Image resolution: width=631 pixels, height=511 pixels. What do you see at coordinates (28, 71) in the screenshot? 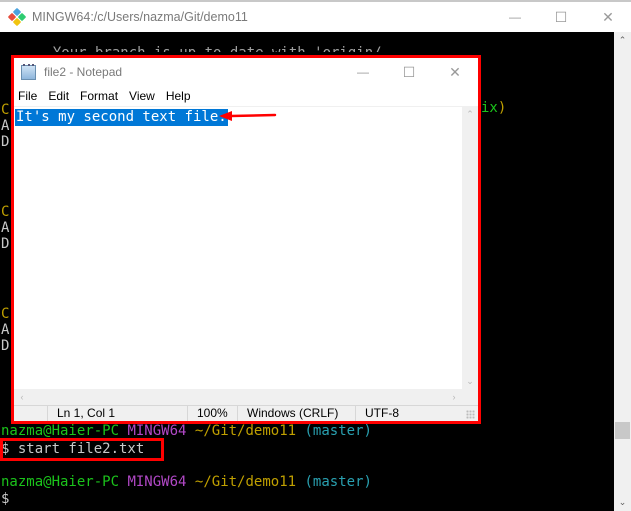
I see `notepad-icon` at bounding box center [28, 71].